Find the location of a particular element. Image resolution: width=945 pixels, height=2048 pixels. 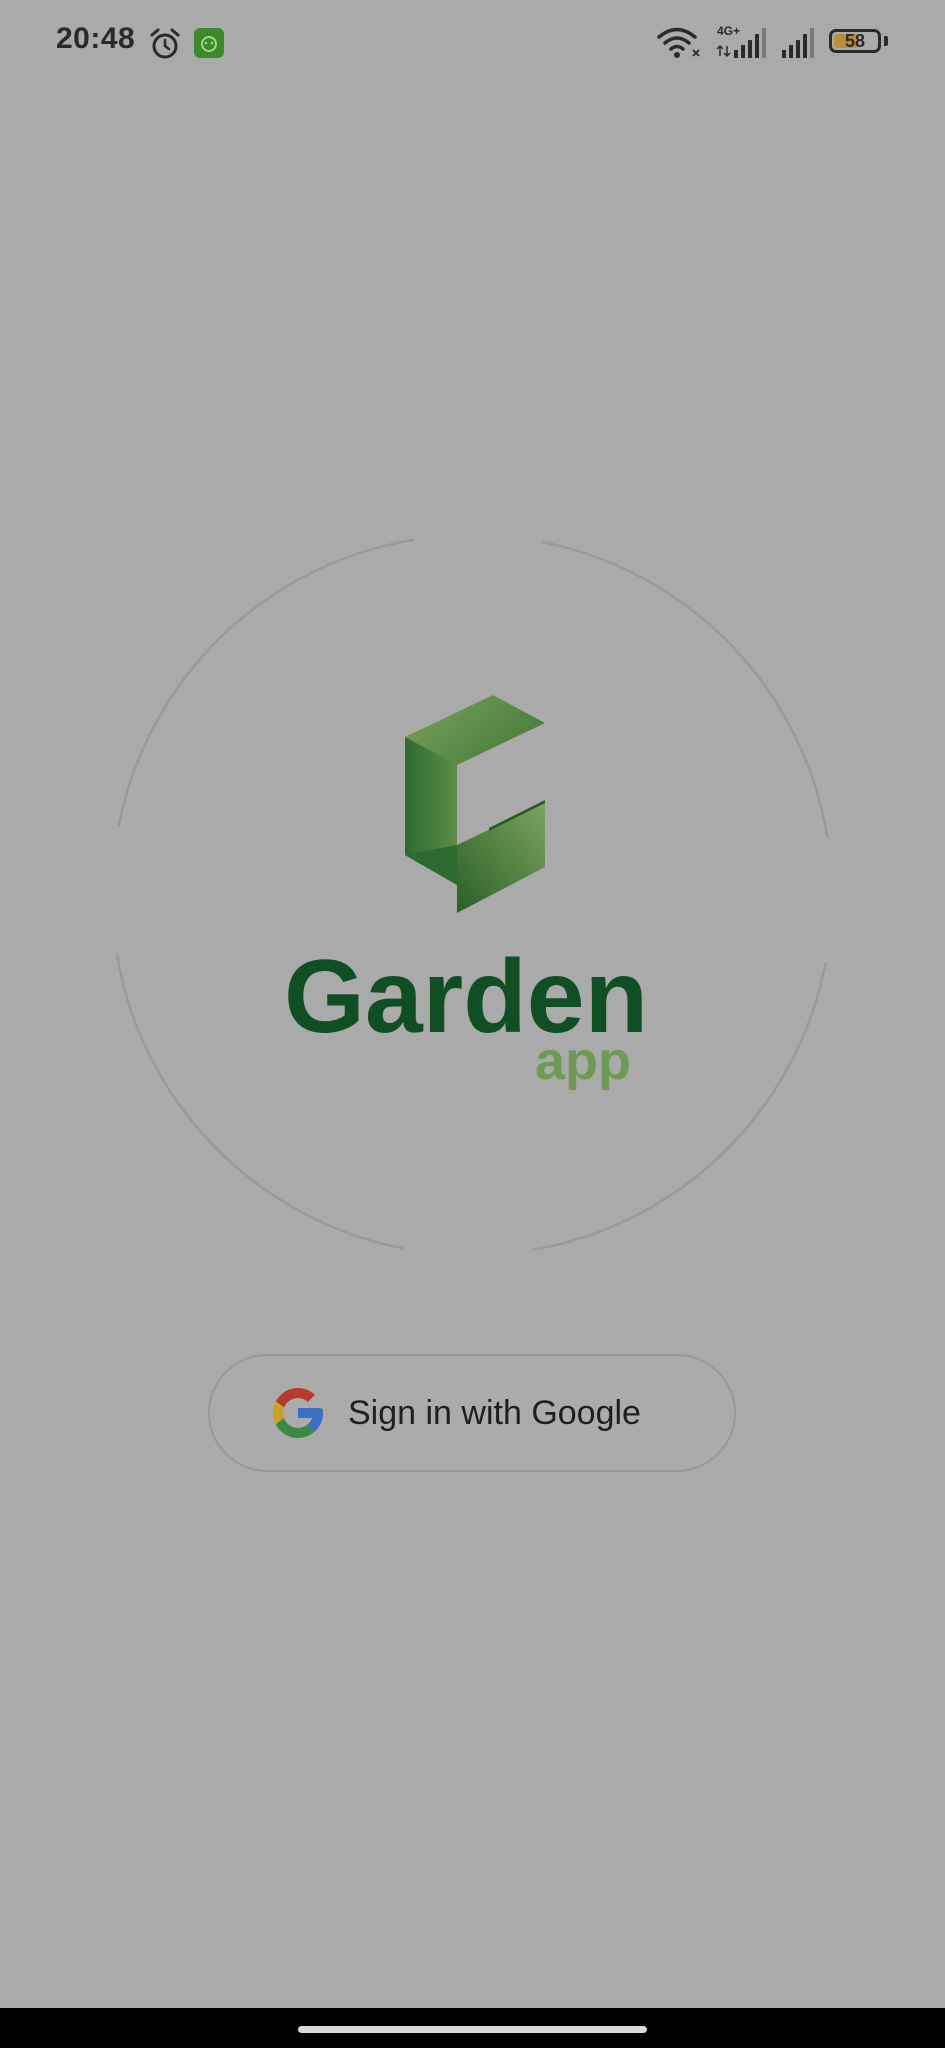

logo-subtitle: app is located at coordinates (583, 1061).